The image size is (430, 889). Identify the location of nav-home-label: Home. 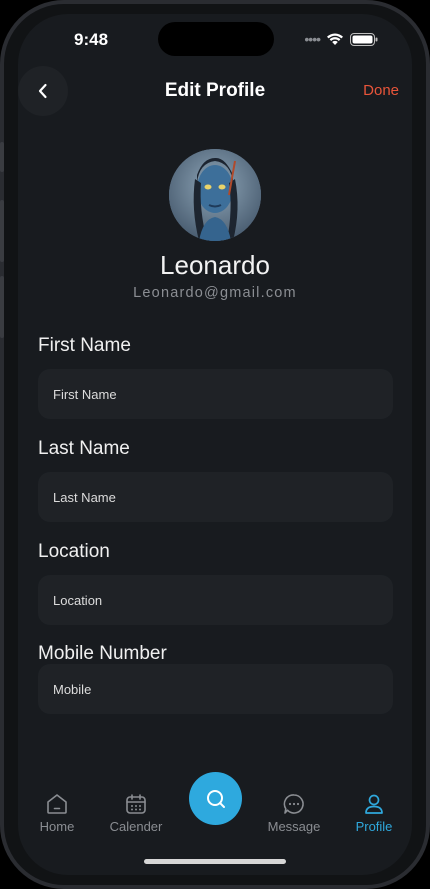
(57, 826).